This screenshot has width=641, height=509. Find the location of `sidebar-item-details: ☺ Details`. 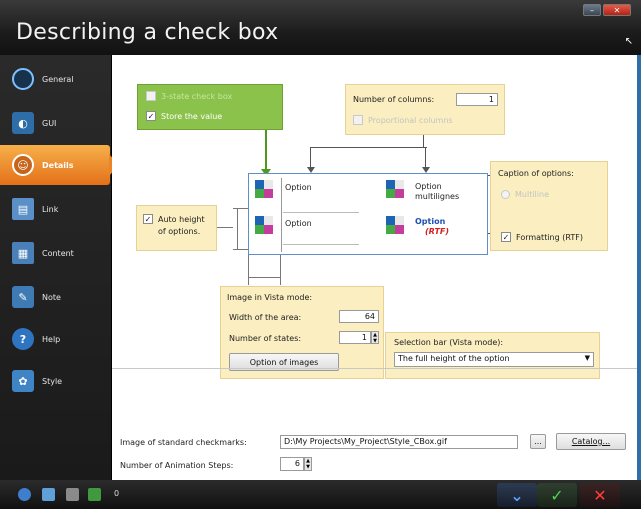

sidebar-item-details: ☺ Details is located at coordinates (59, 165).